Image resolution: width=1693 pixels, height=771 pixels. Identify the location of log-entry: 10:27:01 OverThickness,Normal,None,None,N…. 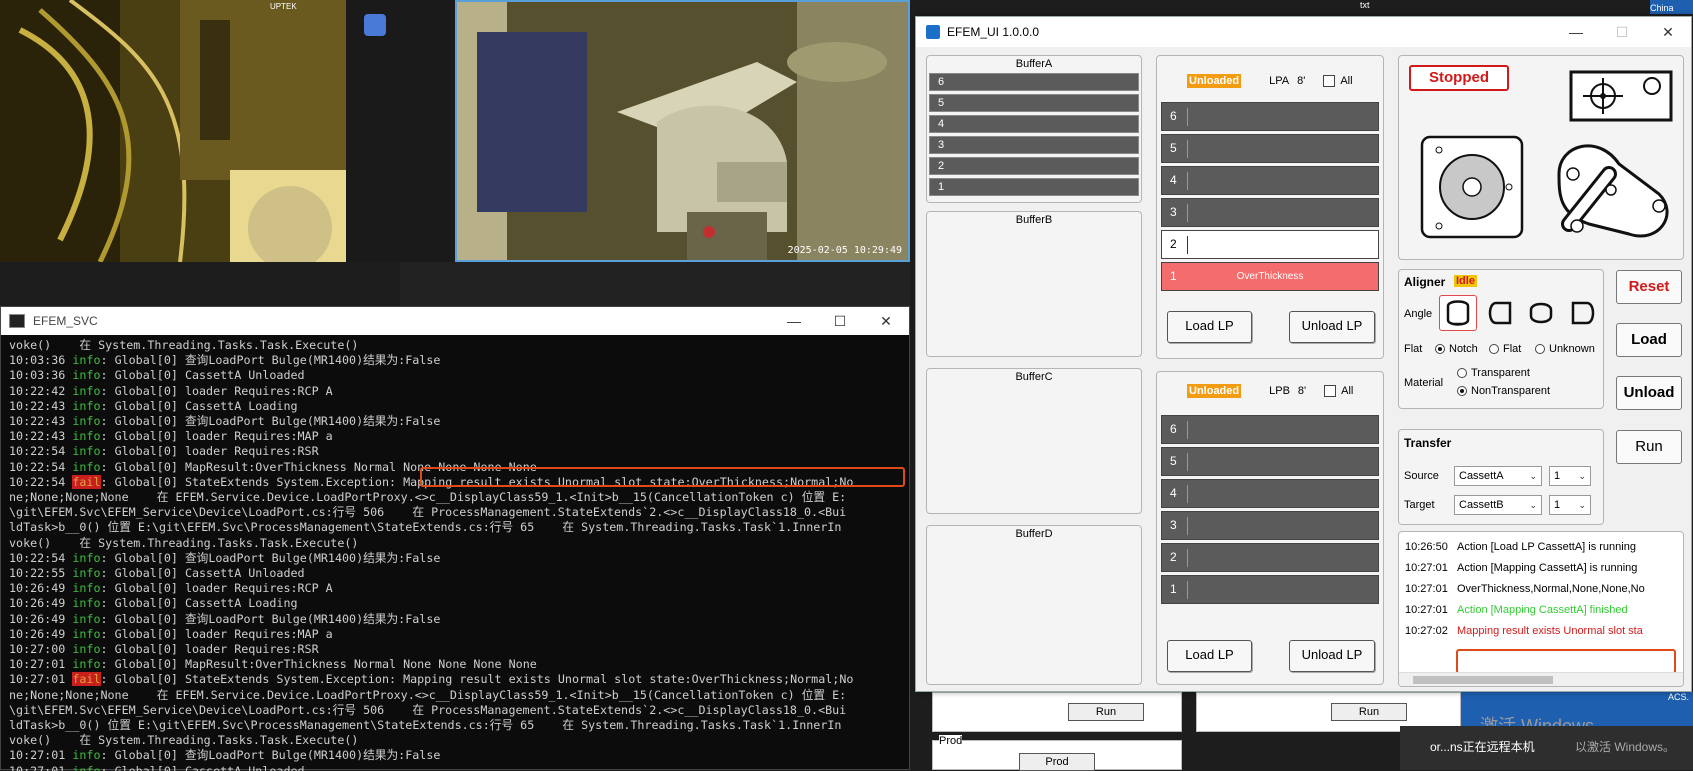
(1541, 588).